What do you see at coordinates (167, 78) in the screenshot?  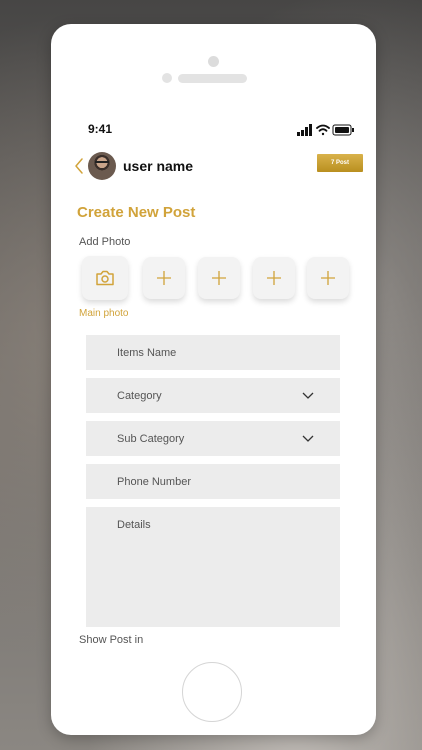 I see `front-camera` at bounding box center [167, 78].